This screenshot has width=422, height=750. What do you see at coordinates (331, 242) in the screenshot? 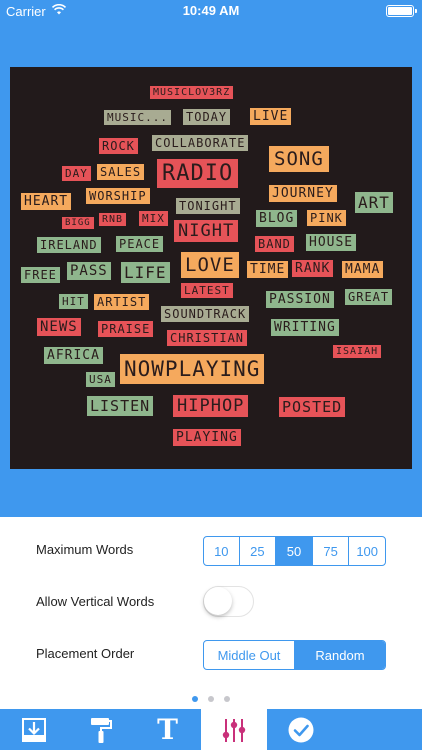
I see `cloud-word: HOUSE` at bounding box center [331, 242].